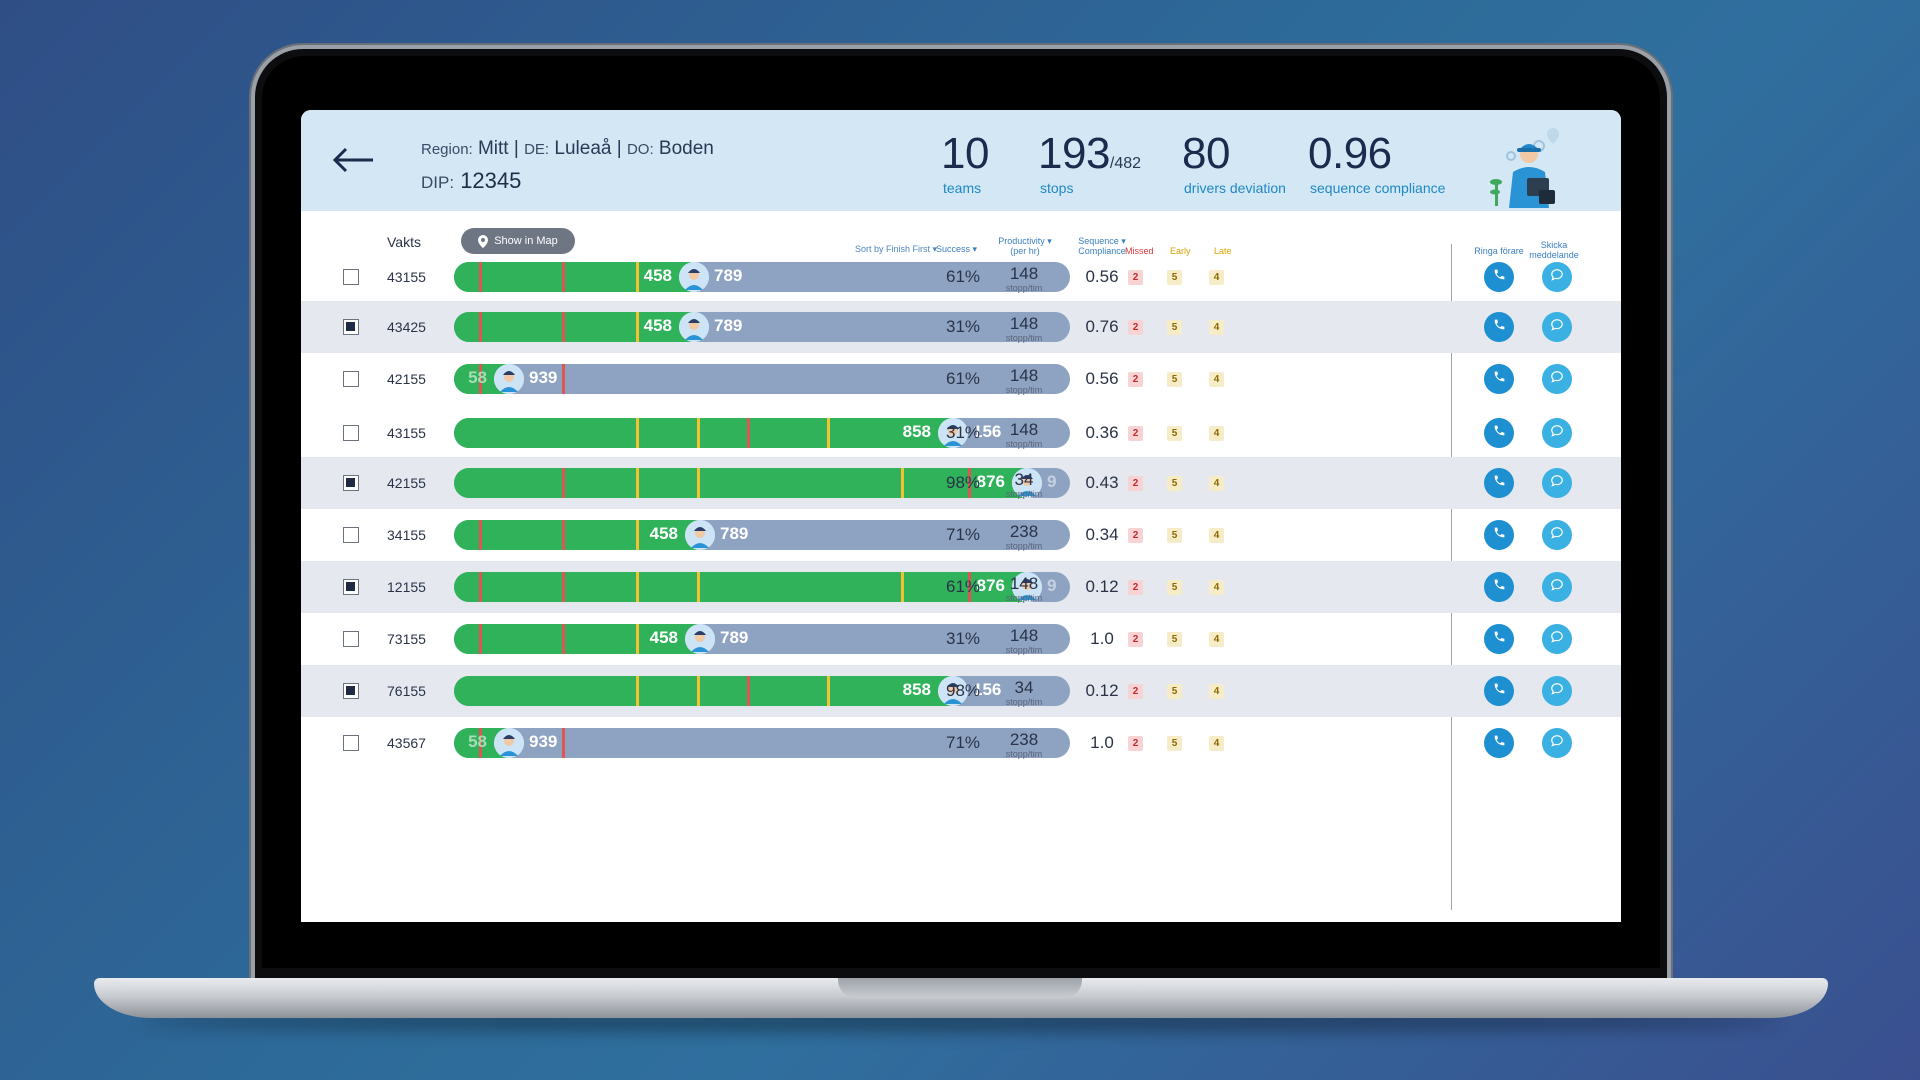 This screenshot has height=1080, width=1920. What do you see at coordinates (583, 148) in the screenshot?
I see `de-value: Luleaå` at bounding box center [583, 148].